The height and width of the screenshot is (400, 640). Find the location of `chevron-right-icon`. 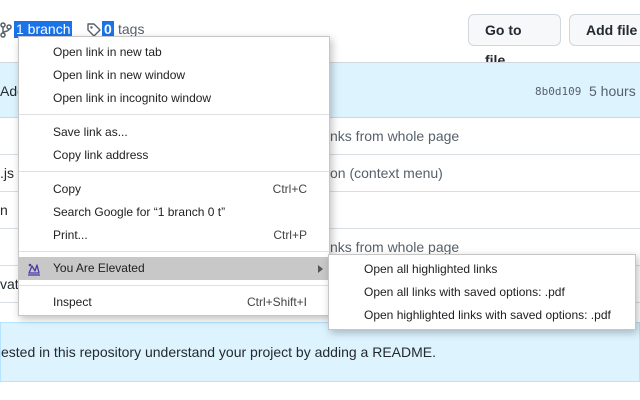

chevron-right-icon is located at coordinates (320, 269).